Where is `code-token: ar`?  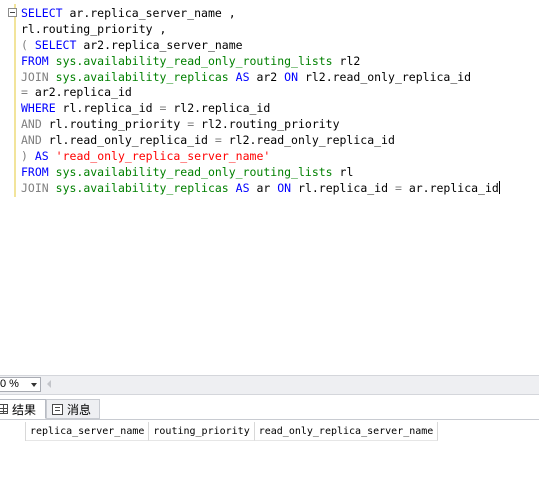 code-token: ar is located at coordinates (263, 187).